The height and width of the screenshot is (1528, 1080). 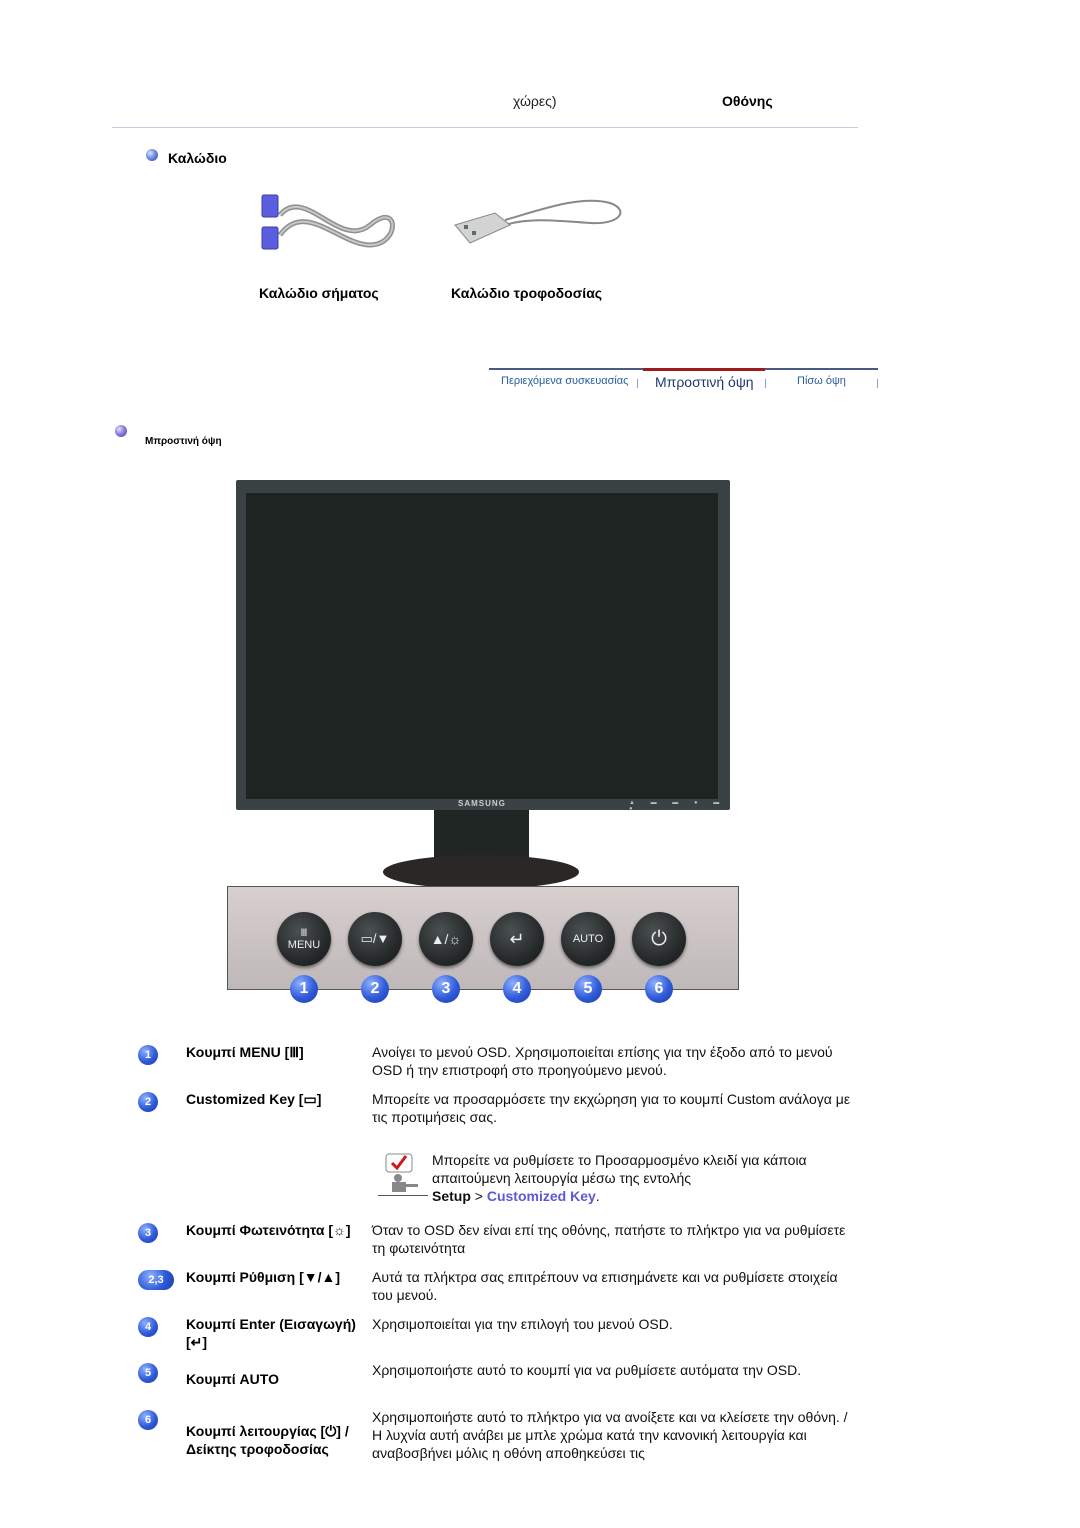 I want to click on header-right-text: Οθόνης, so click(x=747, y=101).